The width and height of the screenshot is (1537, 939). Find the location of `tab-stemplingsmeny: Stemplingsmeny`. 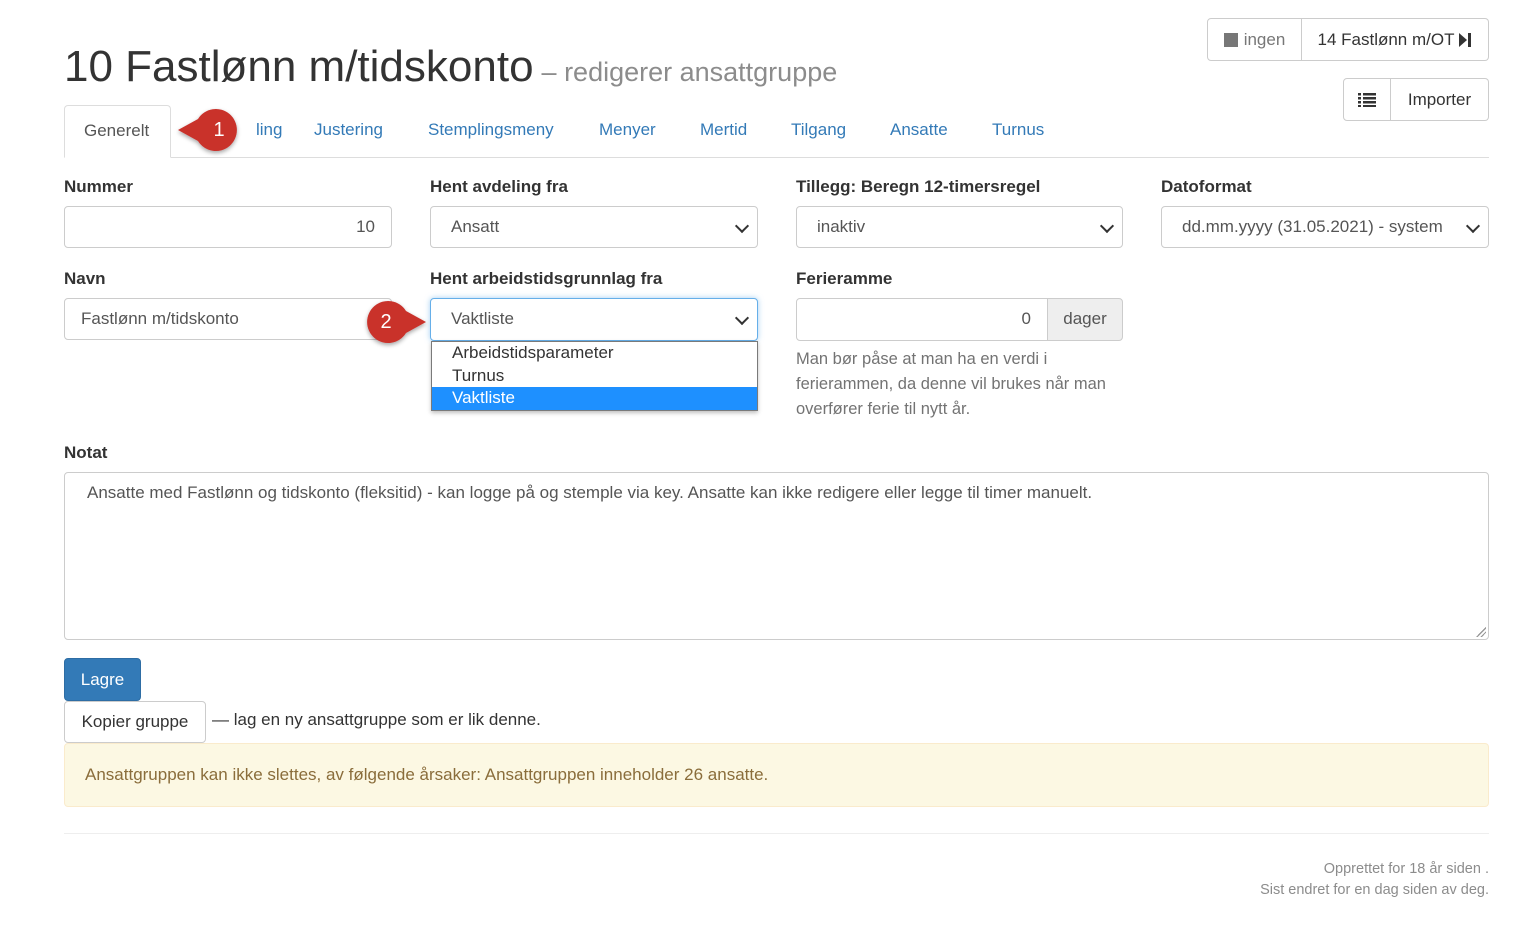

tab-stemplingsmeny: Stemplingsmeny is located at coordinates (491, 131).